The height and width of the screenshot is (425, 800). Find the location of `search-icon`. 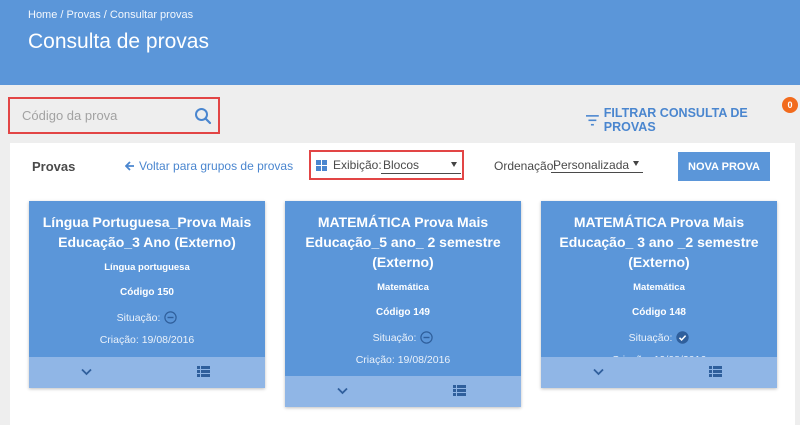

search-icon is located at coordinates (203, 116).